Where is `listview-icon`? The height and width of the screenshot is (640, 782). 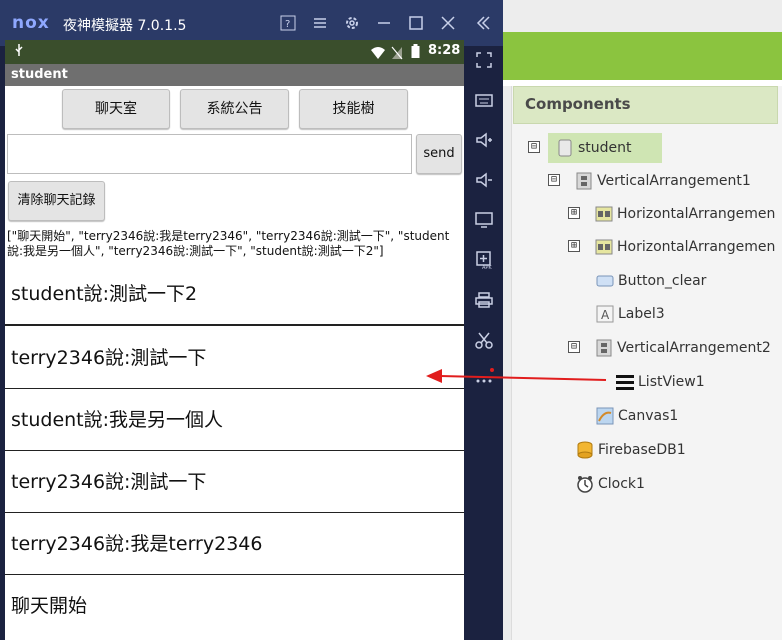 listview-icon is located at coordinates (625, 382).